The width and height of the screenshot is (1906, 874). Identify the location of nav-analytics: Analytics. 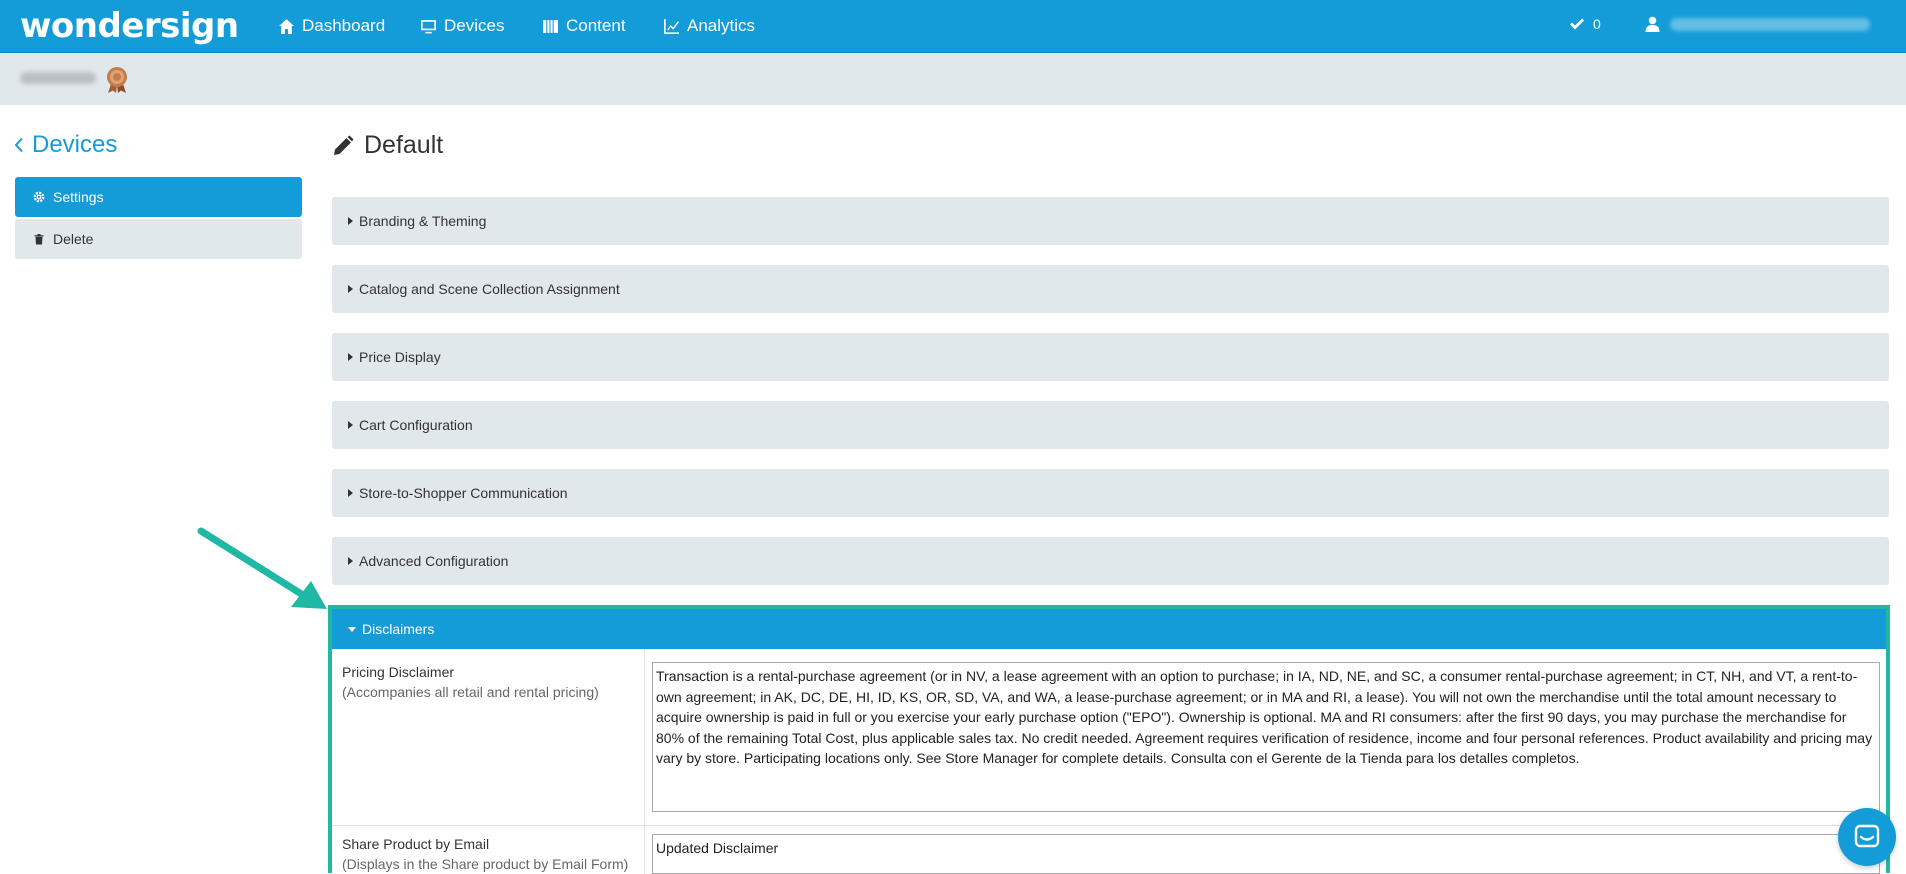
(709, 26).